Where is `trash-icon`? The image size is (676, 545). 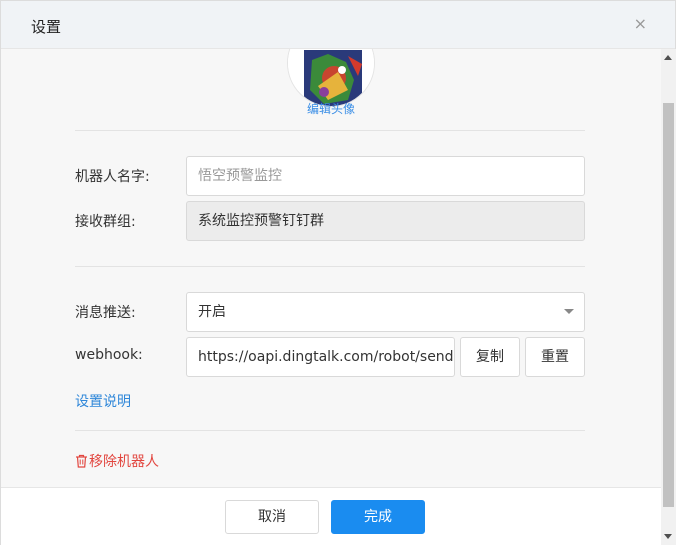 trash-icon is located at coordinates (81, 461).